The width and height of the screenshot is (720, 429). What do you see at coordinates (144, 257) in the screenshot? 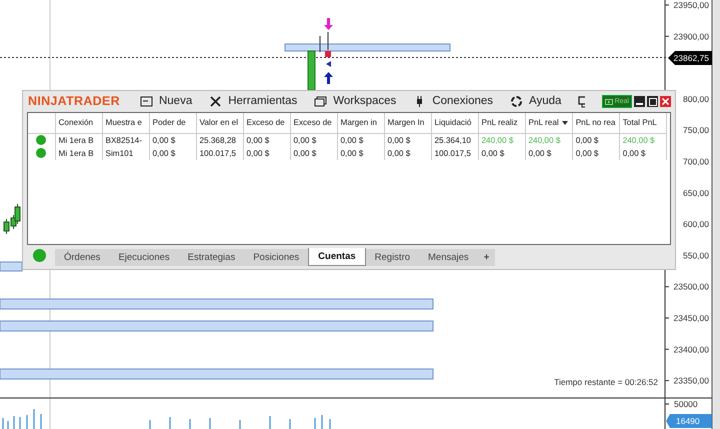
I see `tab: Ejecuciones` at bounding box center [144, 257].